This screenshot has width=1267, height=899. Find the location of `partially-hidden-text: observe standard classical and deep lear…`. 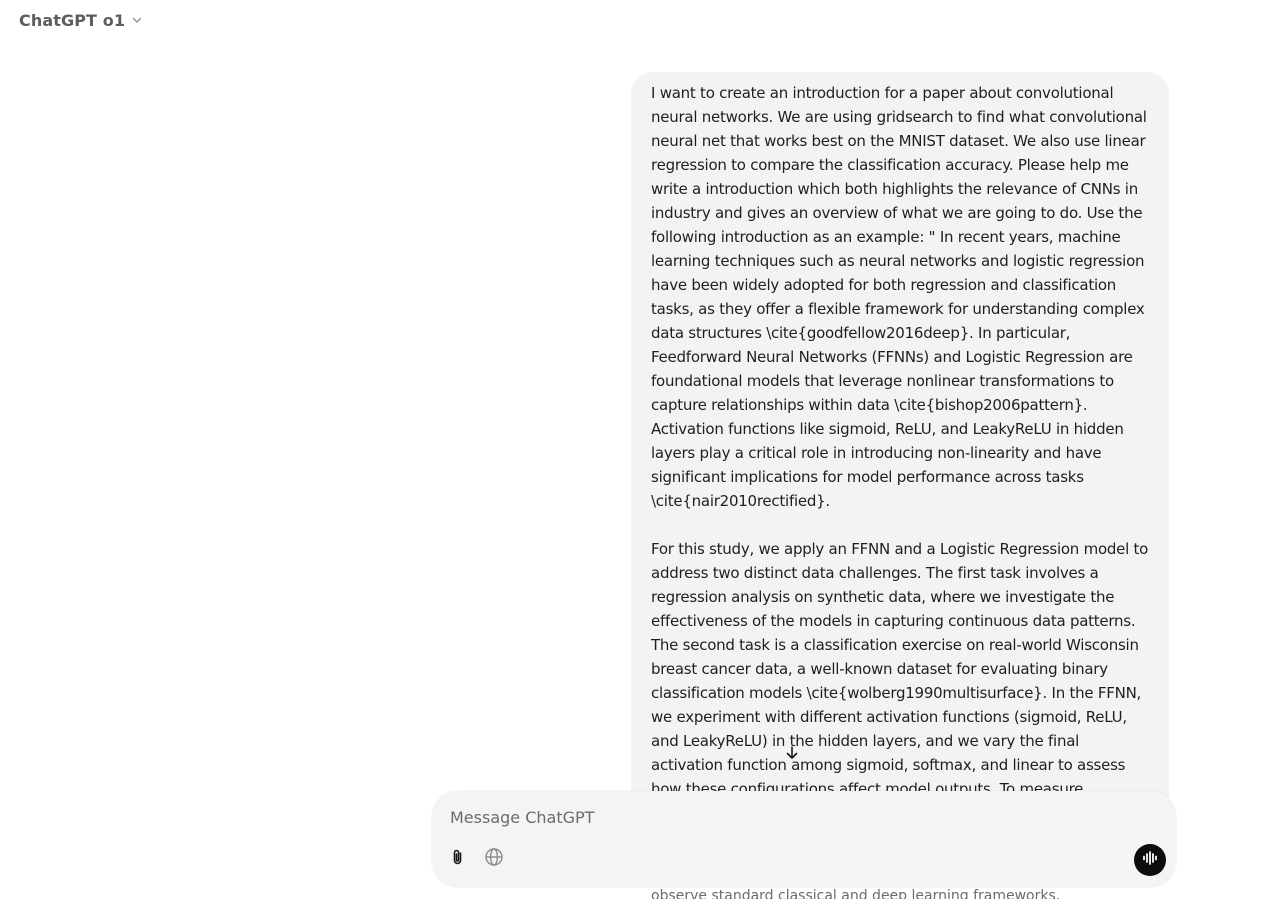

partially-hidden-text: observe standard classical and deep lear… is located at coordinates (856, 893).